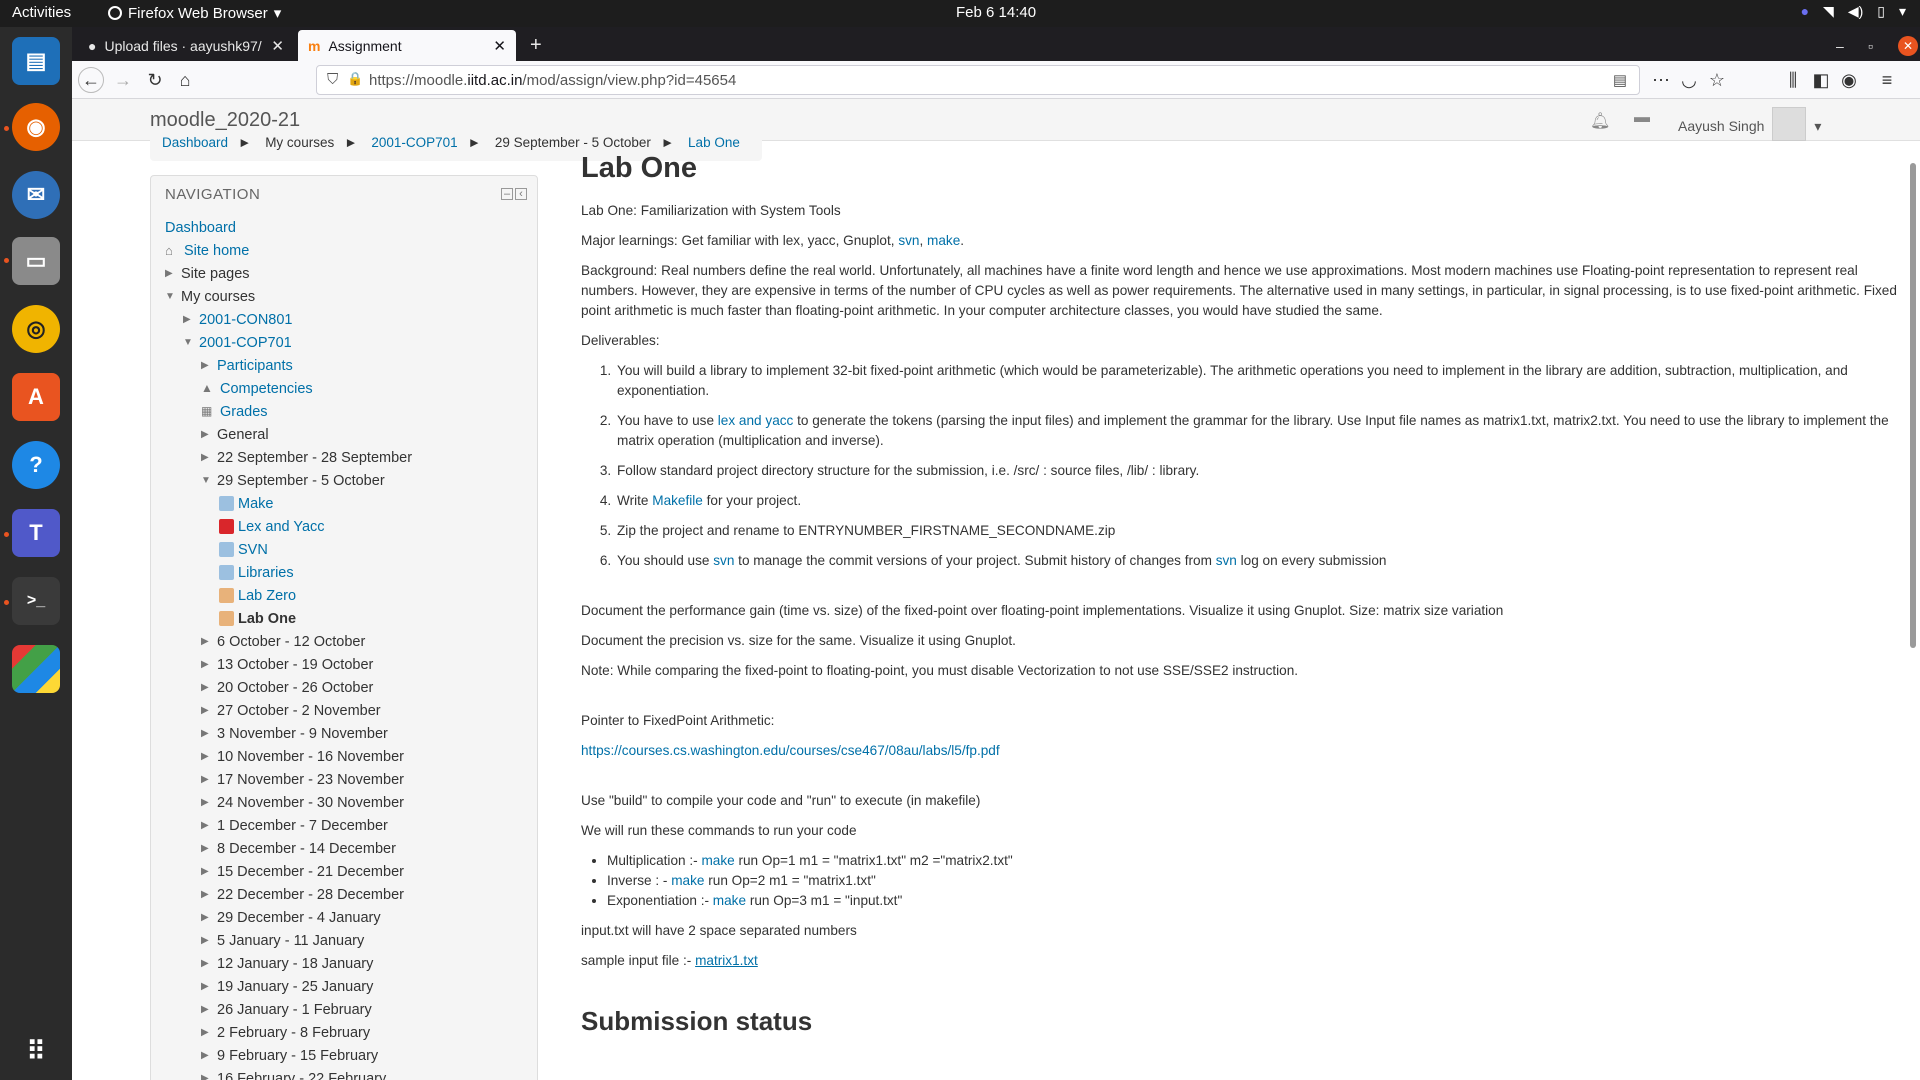 This screenshot has width=1920, height=1080. What do you see at coordinates (36, 1051) in the screenshot?
I see `apps-grid-icon: ⠿` at bounding box center [36, 1051].